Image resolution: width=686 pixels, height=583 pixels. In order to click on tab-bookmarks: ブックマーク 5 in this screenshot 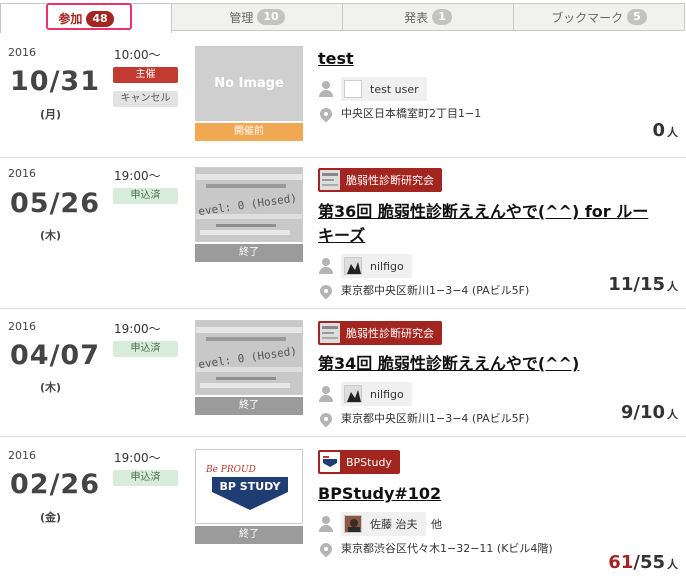, I will do `click(599, 17)`.